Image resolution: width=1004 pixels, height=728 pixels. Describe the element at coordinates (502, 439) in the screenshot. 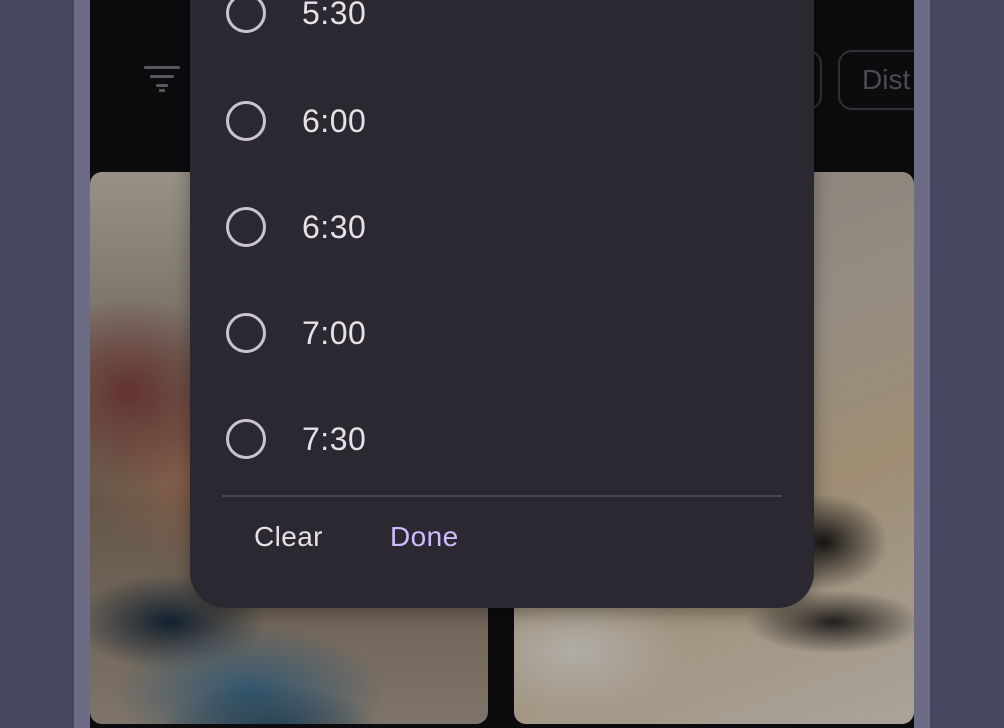

I see `time-option-730: 7:30` at that location.